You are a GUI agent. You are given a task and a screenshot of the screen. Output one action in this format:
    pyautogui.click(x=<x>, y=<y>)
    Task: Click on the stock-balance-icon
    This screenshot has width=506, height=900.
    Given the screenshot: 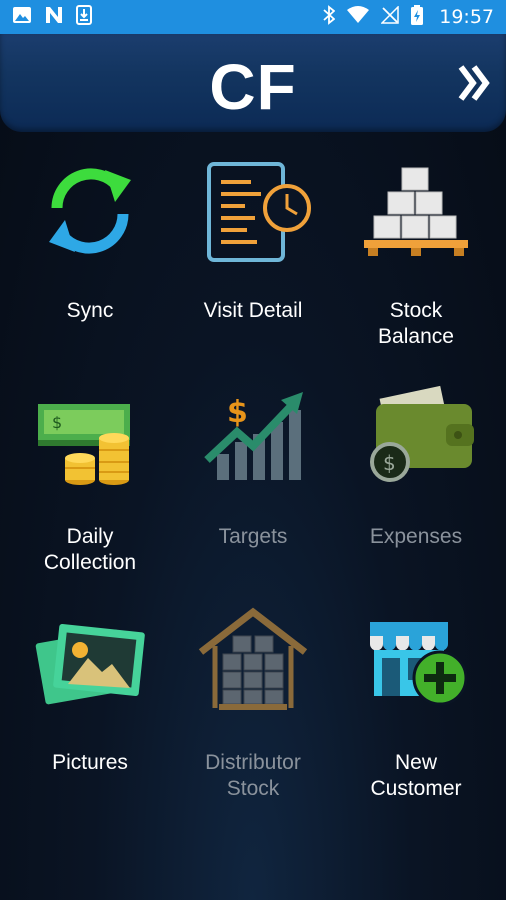 What is the action you would take?
    pyautogui.click(x=416, y=211)
    